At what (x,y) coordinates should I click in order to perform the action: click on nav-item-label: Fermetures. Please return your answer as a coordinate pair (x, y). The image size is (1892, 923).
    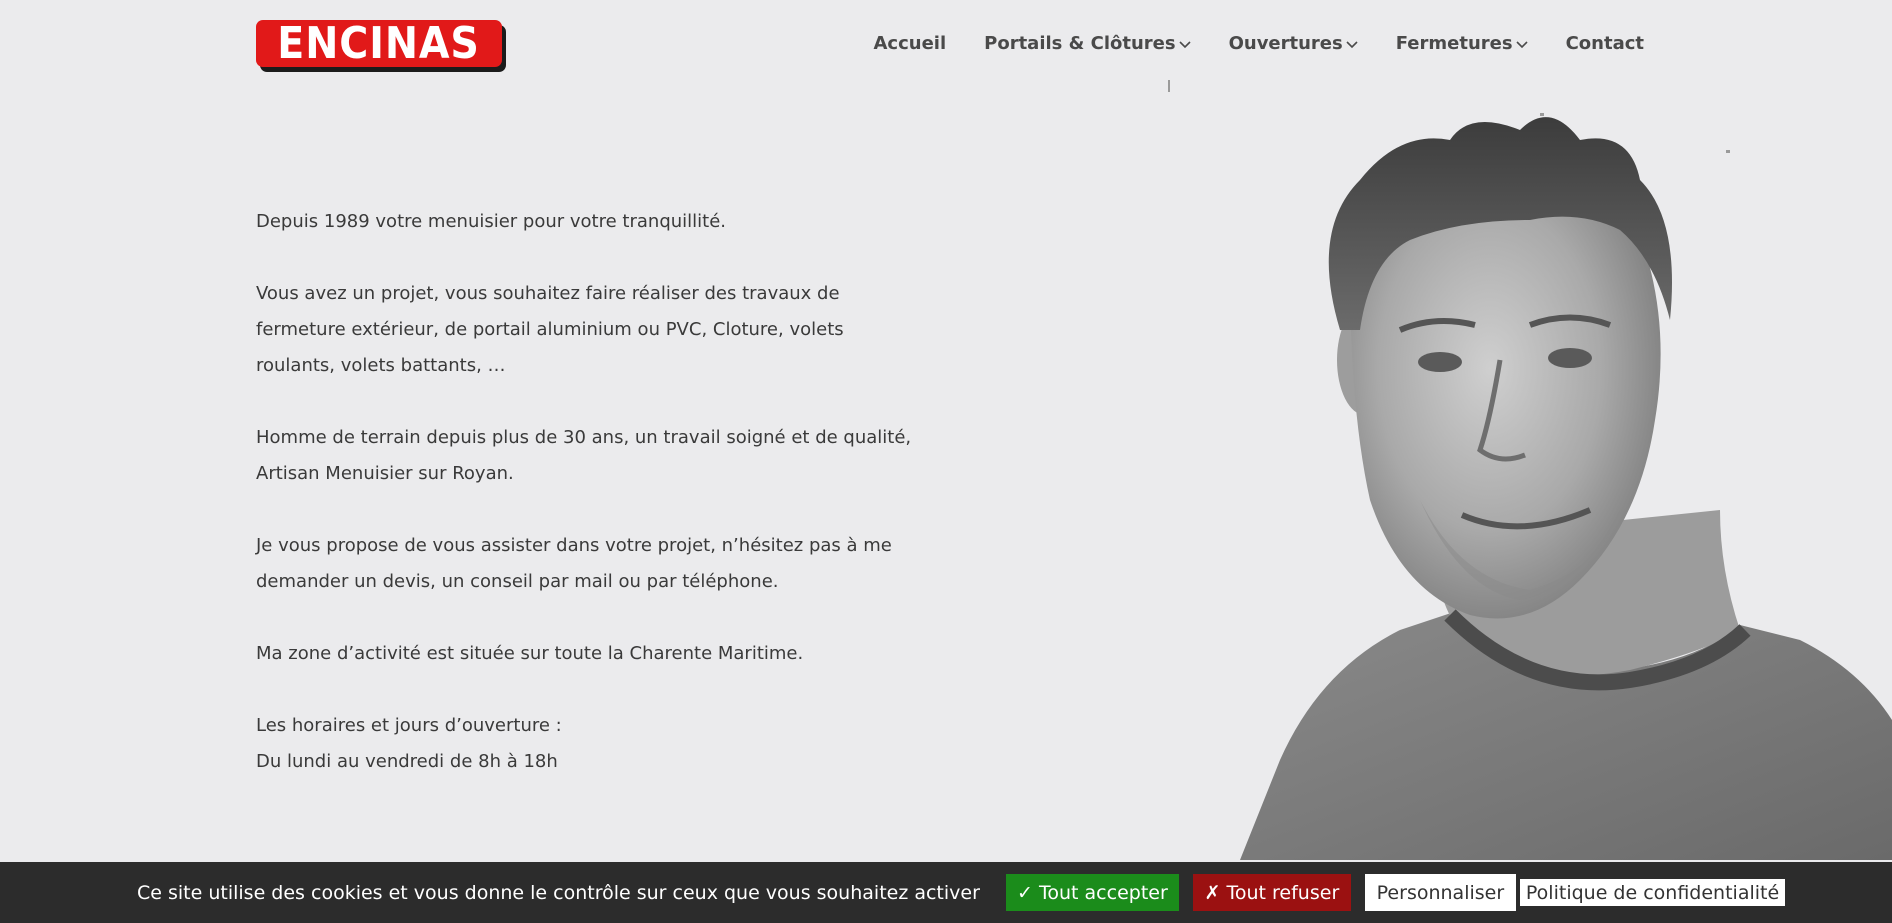
    Looking at the image, I should click on (1454, 43).